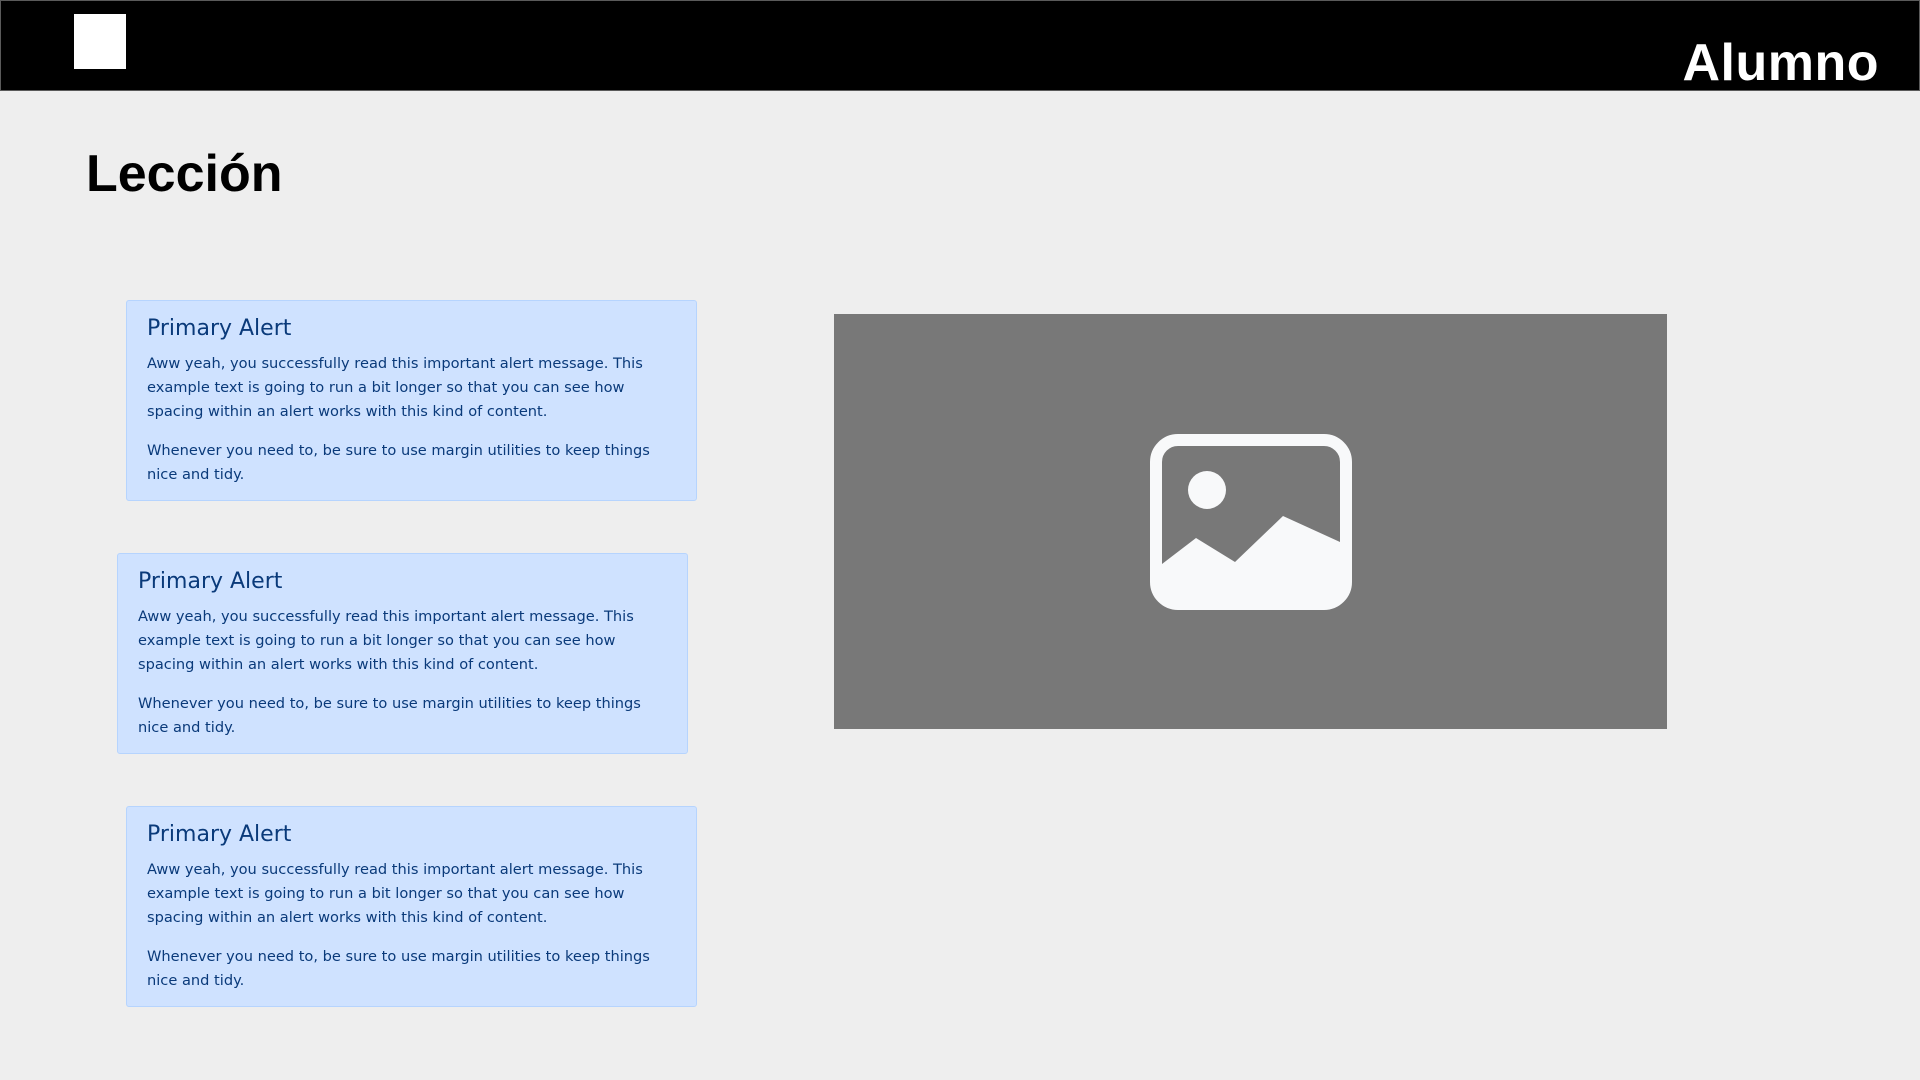 This screenshot has width=1920, height=1080. Describe the element at coordinates (1780, 63) in the screenshot. I see `user-role-label: Alumno` at that location.